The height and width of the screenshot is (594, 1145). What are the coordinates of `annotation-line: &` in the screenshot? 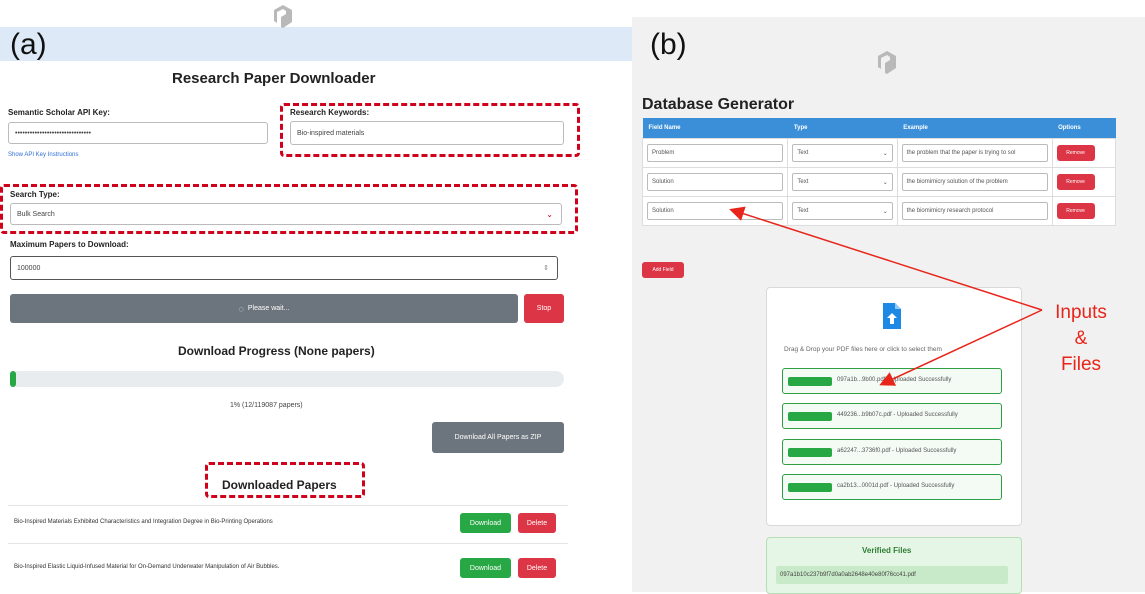 It's located at (1081, 338).